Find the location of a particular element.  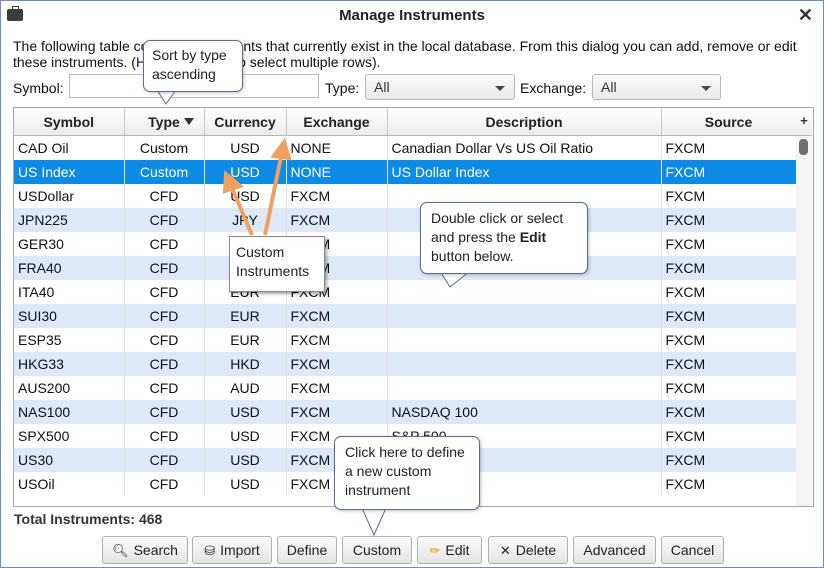

exchange-select-value: All is located at coordinates (609, 87).